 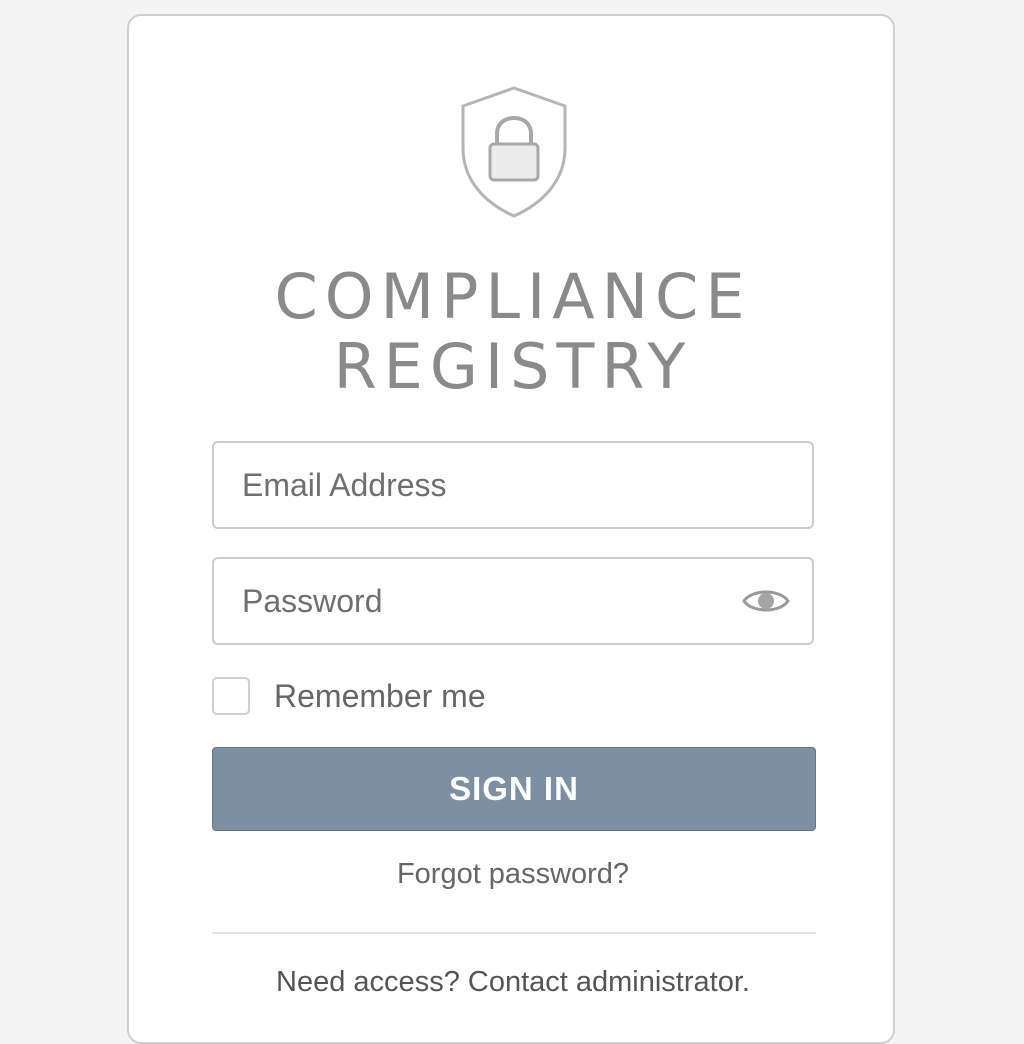 I want to click on remember-me-row: Remember me, so click(x=349, y=696).